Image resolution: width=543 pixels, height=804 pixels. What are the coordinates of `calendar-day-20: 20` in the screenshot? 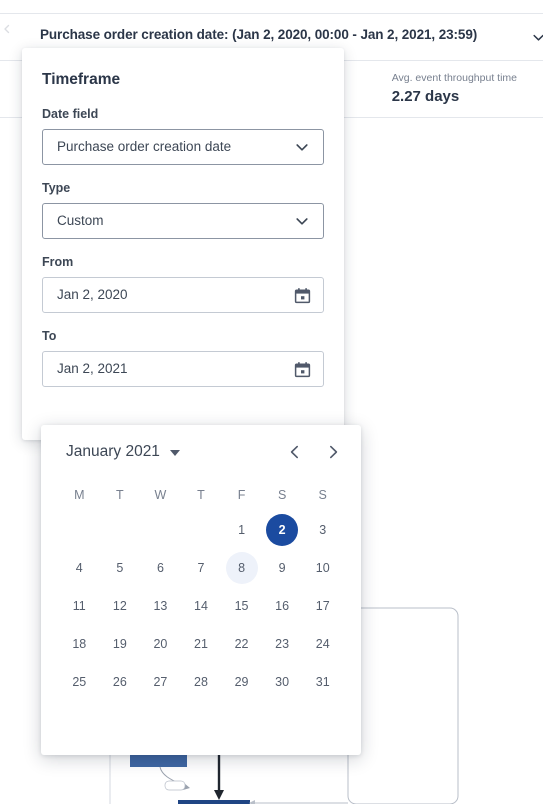 It's located at (160, 644).